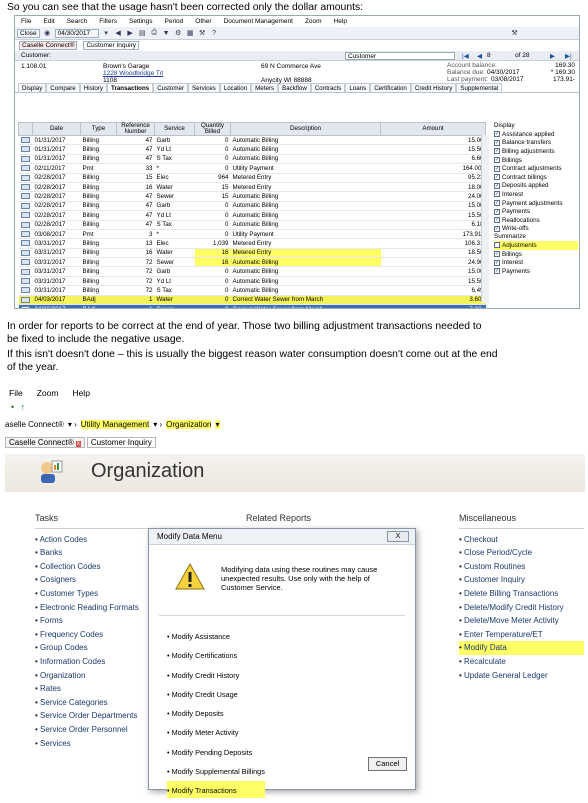  What do you see at coordinates (203, 21) in the screenshot?
I see `menu-other: Other` at bounding box center [203, 21].